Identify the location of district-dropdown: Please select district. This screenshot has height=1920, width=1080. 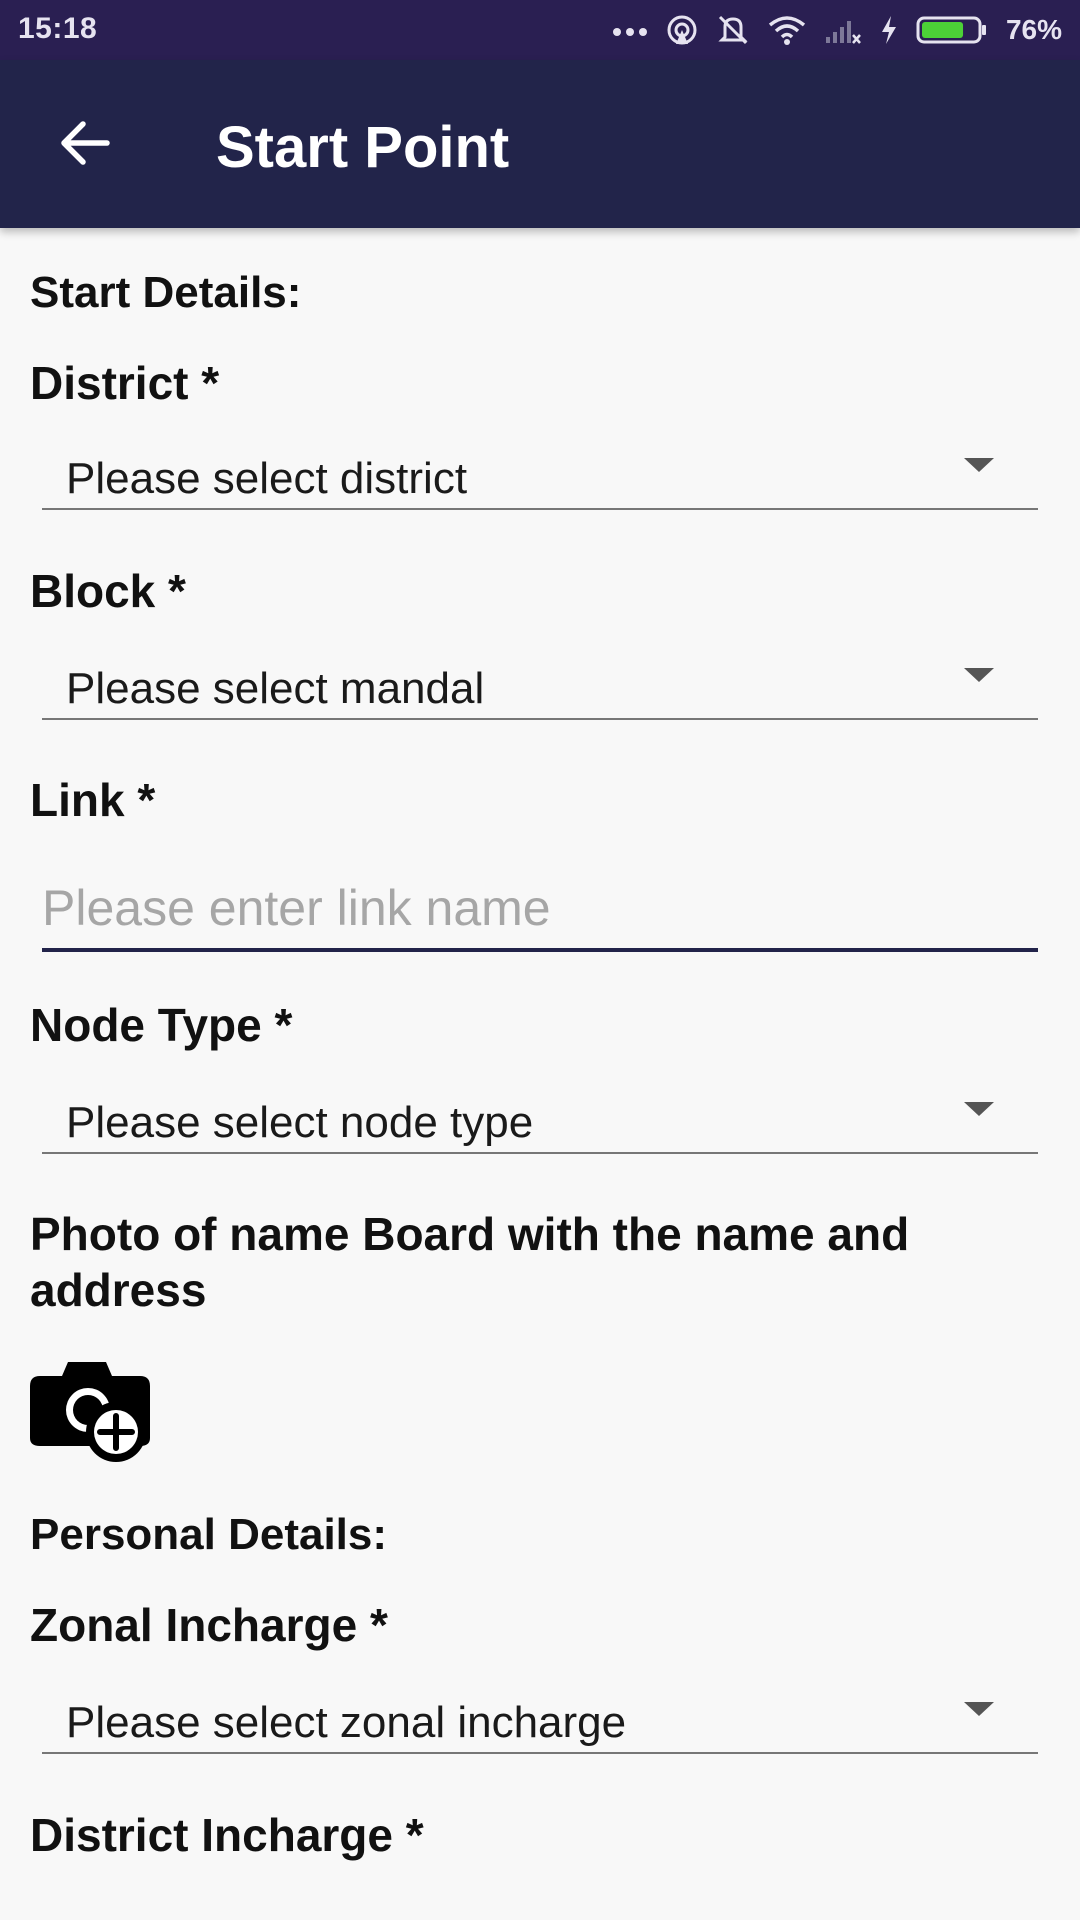
(540, 474).